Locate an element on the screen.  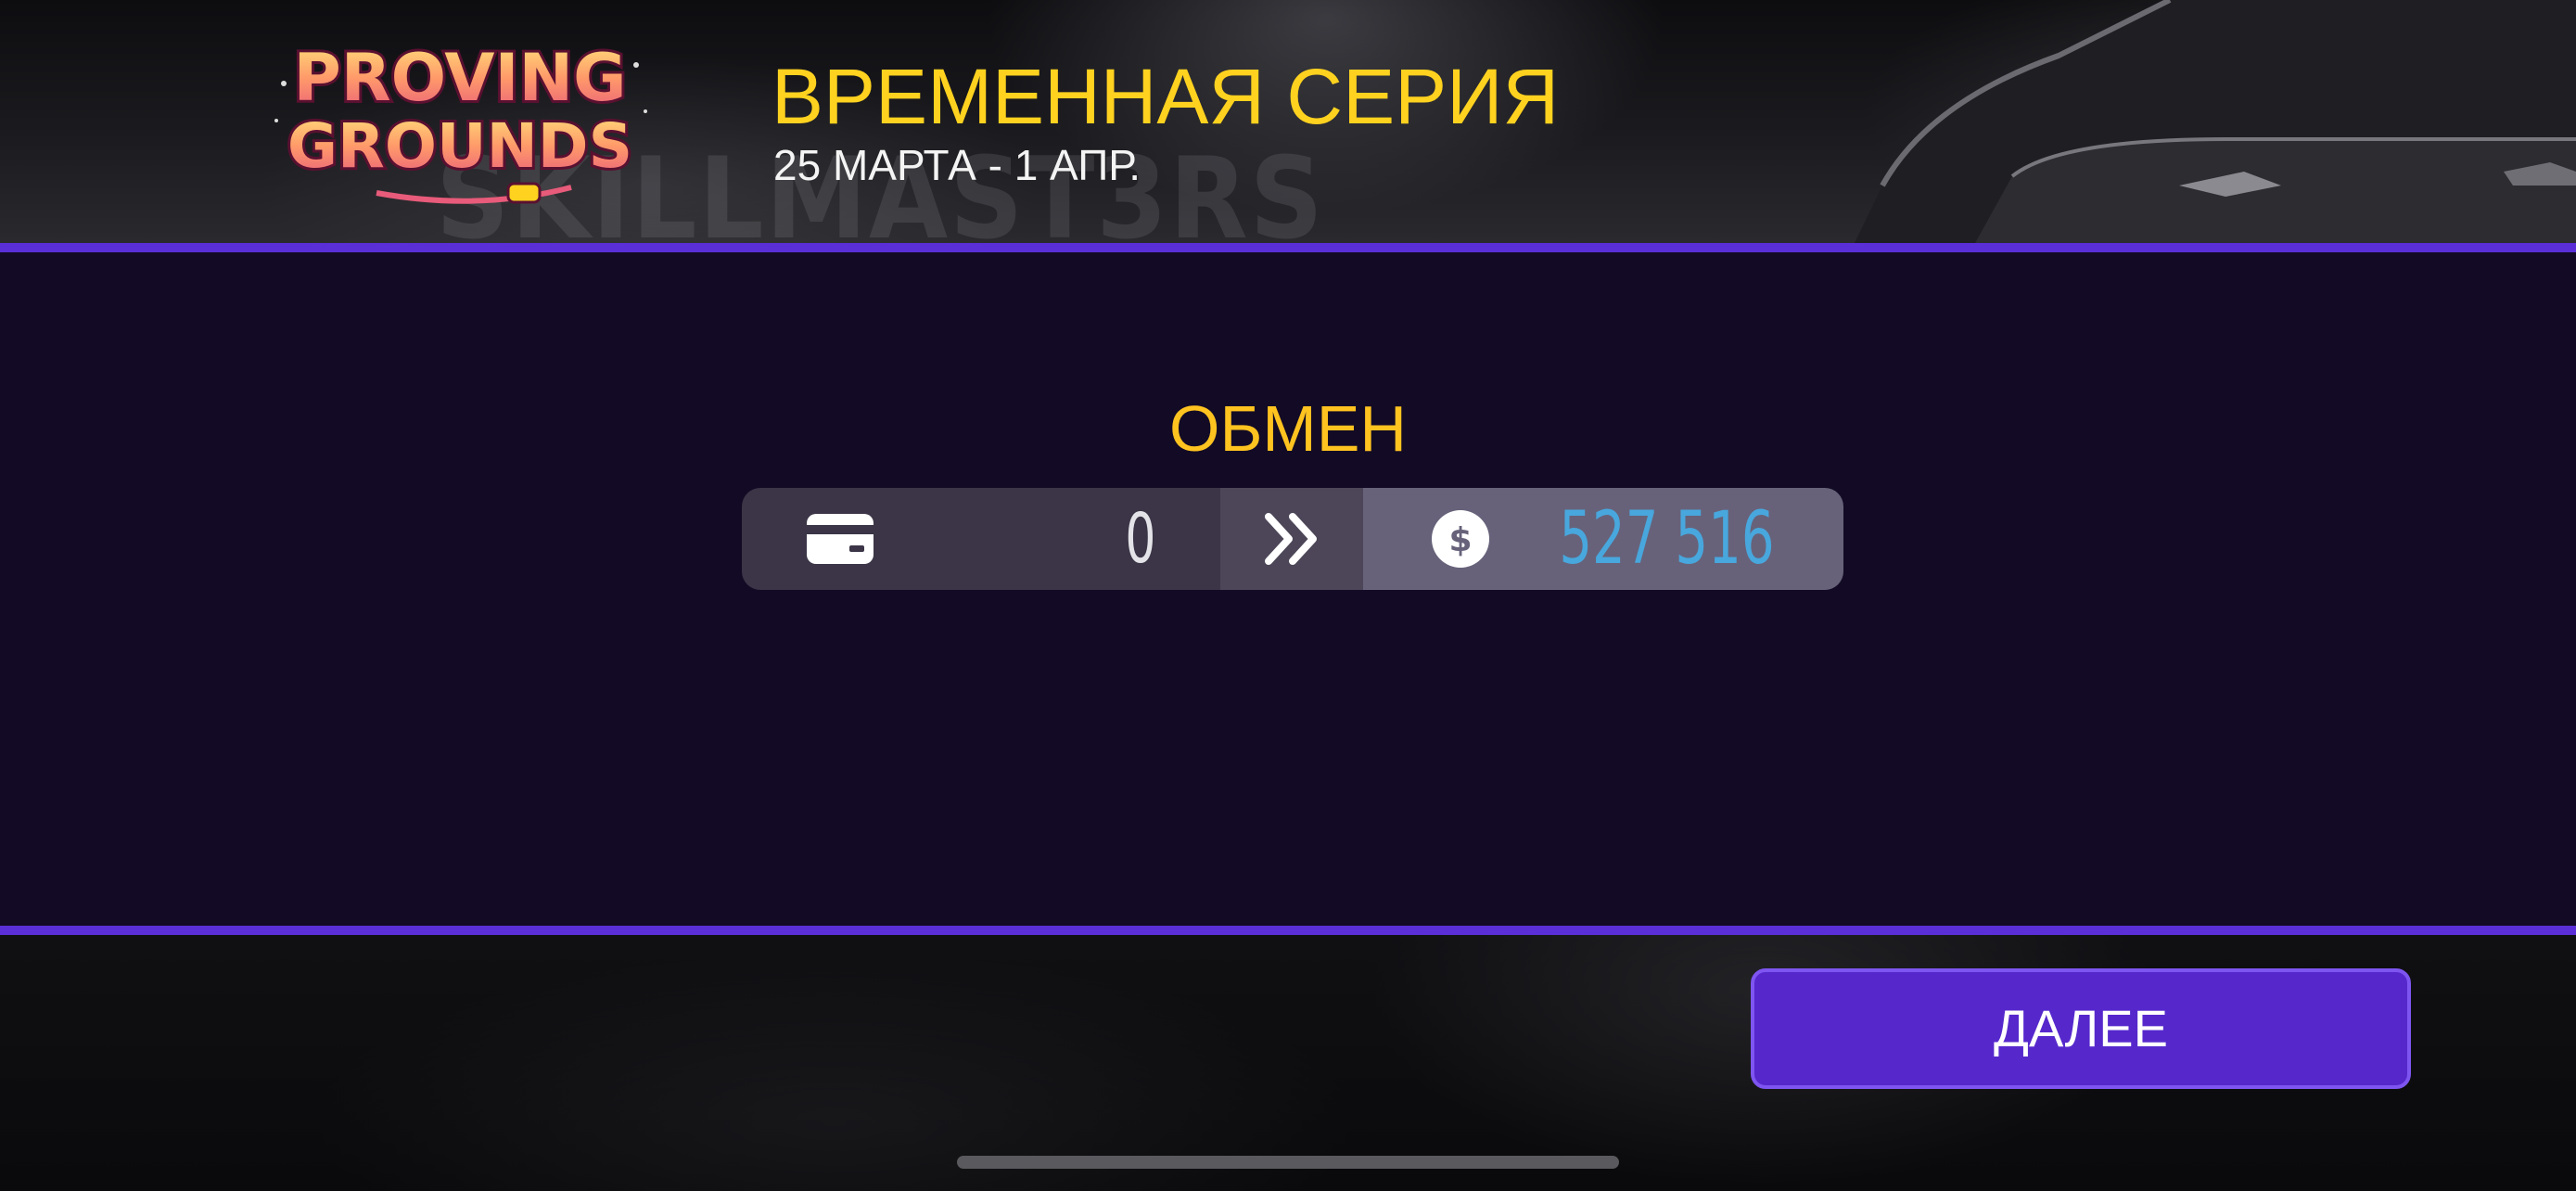
car-silhouette-image is located at coordinates (2216, 121).